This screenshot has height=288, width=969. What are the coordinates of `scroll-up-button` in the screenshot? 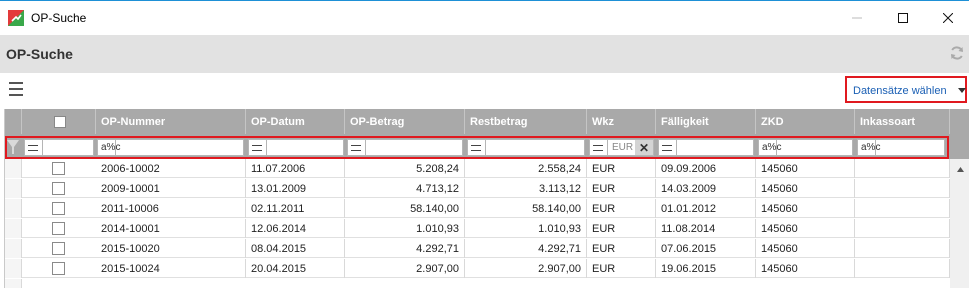 It's located at (959, 169).